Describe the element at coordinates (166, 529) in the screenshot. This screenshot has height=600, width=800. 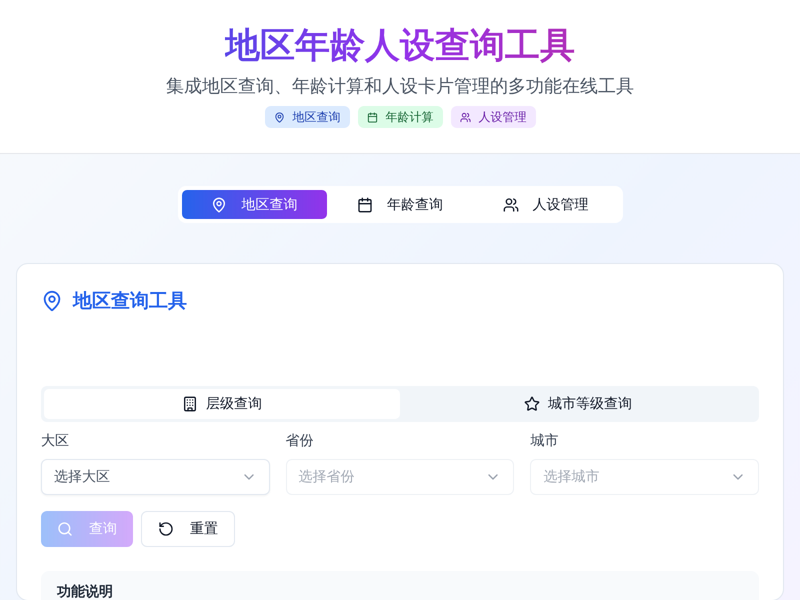
I see `rotate-icon` at that location.